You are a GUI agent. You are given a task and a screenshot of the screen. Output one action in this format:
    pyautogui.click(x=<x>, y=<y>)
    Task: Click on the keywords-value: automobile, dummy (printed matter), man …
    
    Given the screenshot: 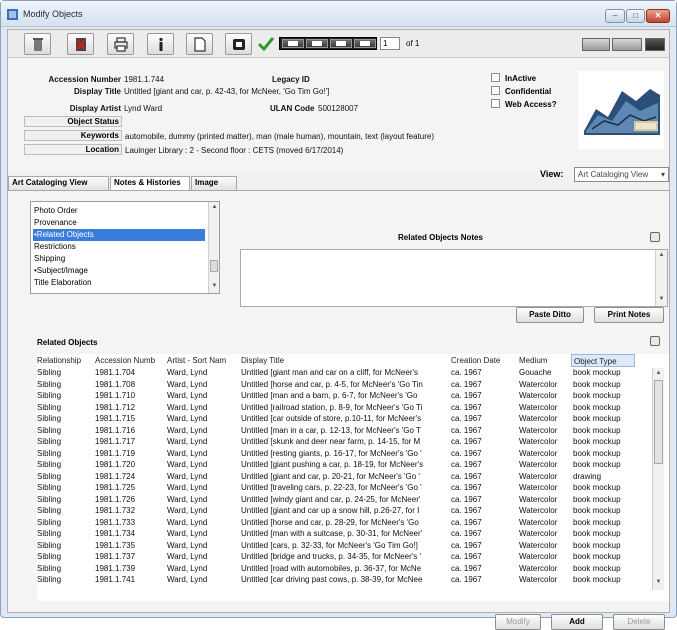 What is the action you would take?
    pyautogui.click(x=279, y=136)
    